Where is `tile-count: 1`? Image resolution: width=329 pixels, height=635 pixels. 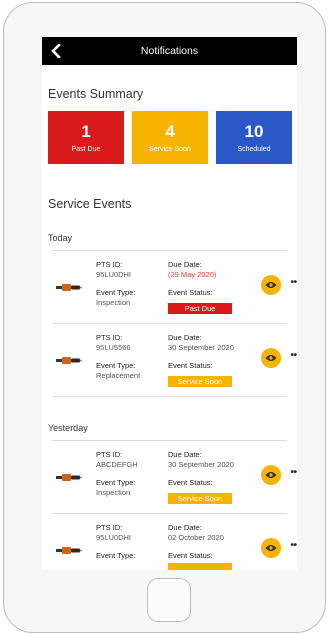
tile-count: 1 is located at coordinates (86, 131).